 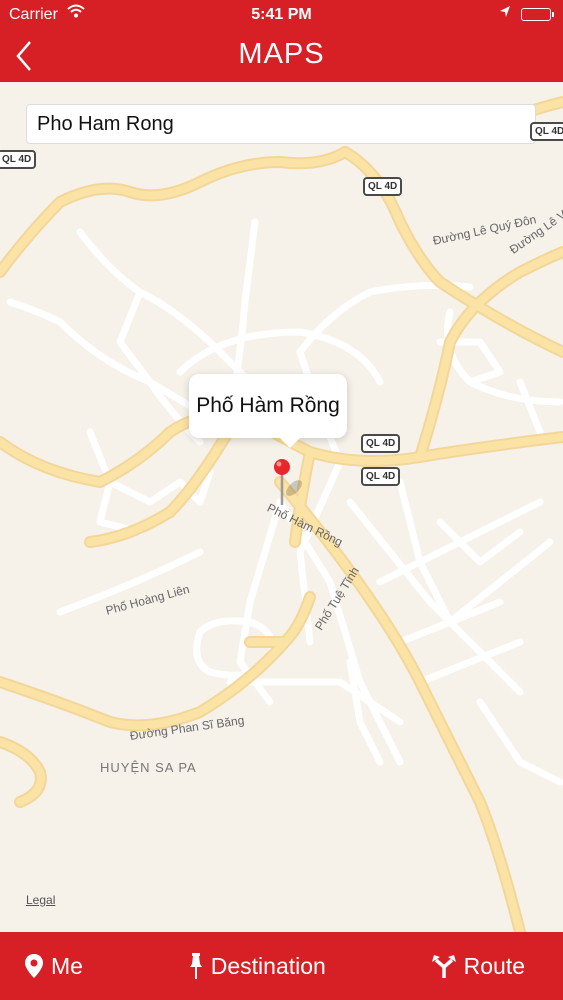 I want to click on tab-route-label: Route, so click(x=494, y=965).